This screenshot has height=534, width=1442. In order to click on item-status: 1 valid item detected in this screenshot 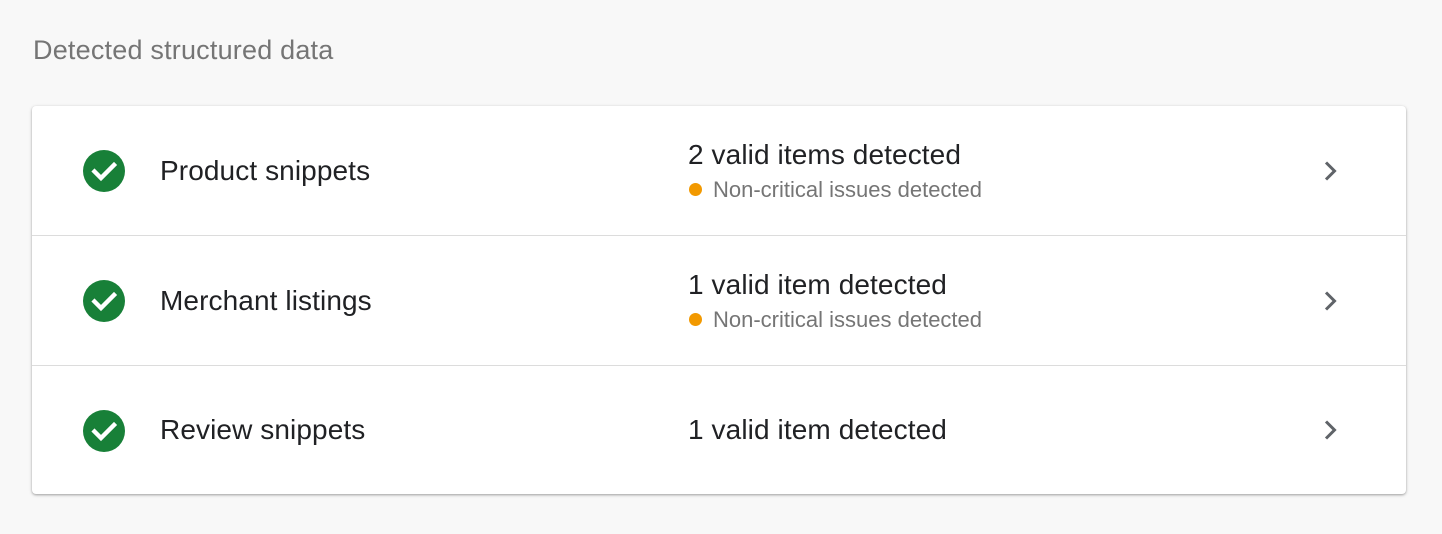, I will do `click(817, 430)`.